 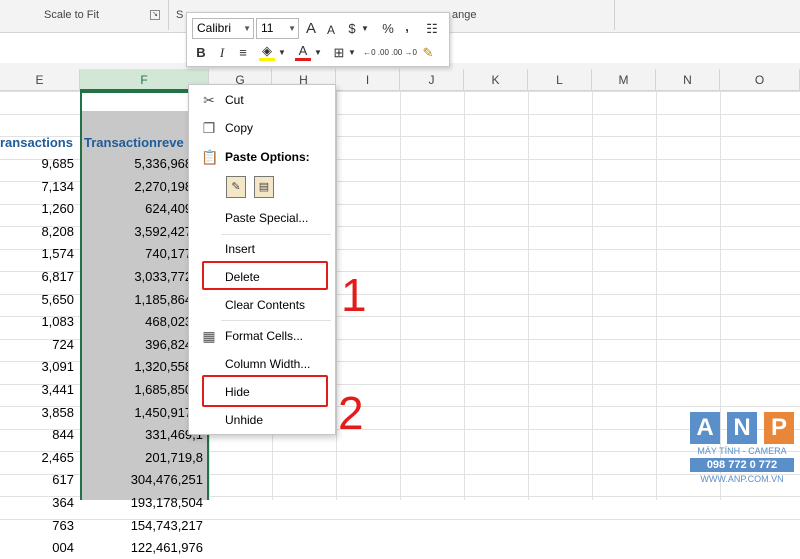 What do you see at coordinates (404, 53) in the screenshot?
I see `decrease-decimal-button: .00 →0` at bounding box center [404, 53].